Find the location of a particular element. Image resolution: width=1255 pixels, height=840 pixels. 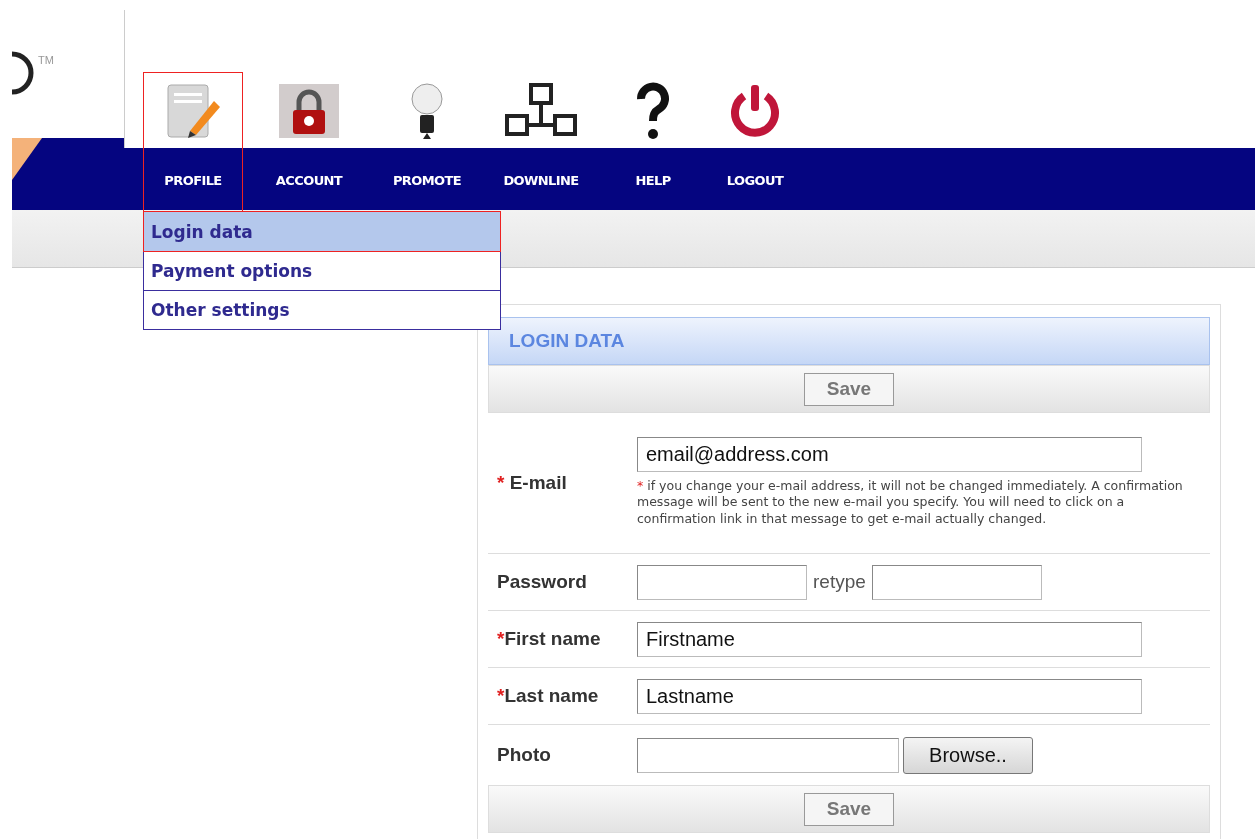

help-text: * if you change your e-mail address, it will not be changed immediately. A confirmation message will be sent to the new e-mail you specify. You will need to click on a confirmation link in that message to get e-mail actually changed. is located at coordinates (910, 502).